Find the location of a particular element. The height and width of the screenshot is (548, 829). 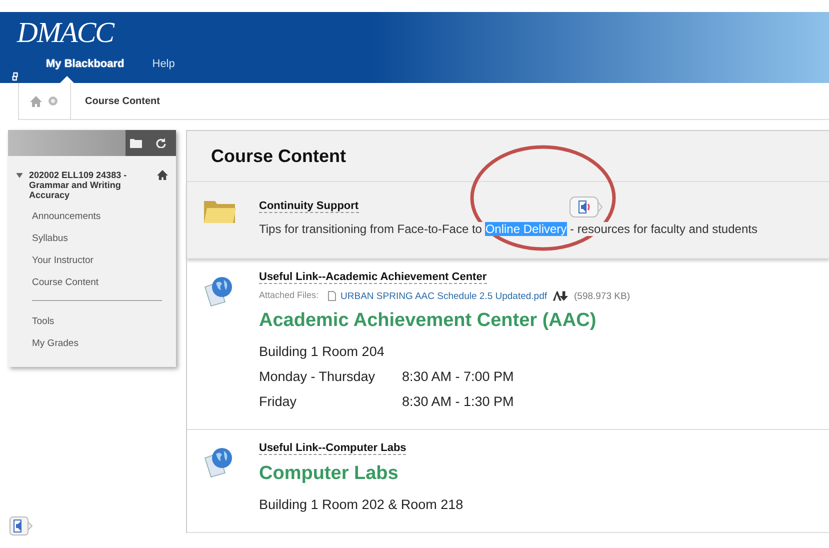

file-size: (598.973 KB) is located at coordinates (602, 296).